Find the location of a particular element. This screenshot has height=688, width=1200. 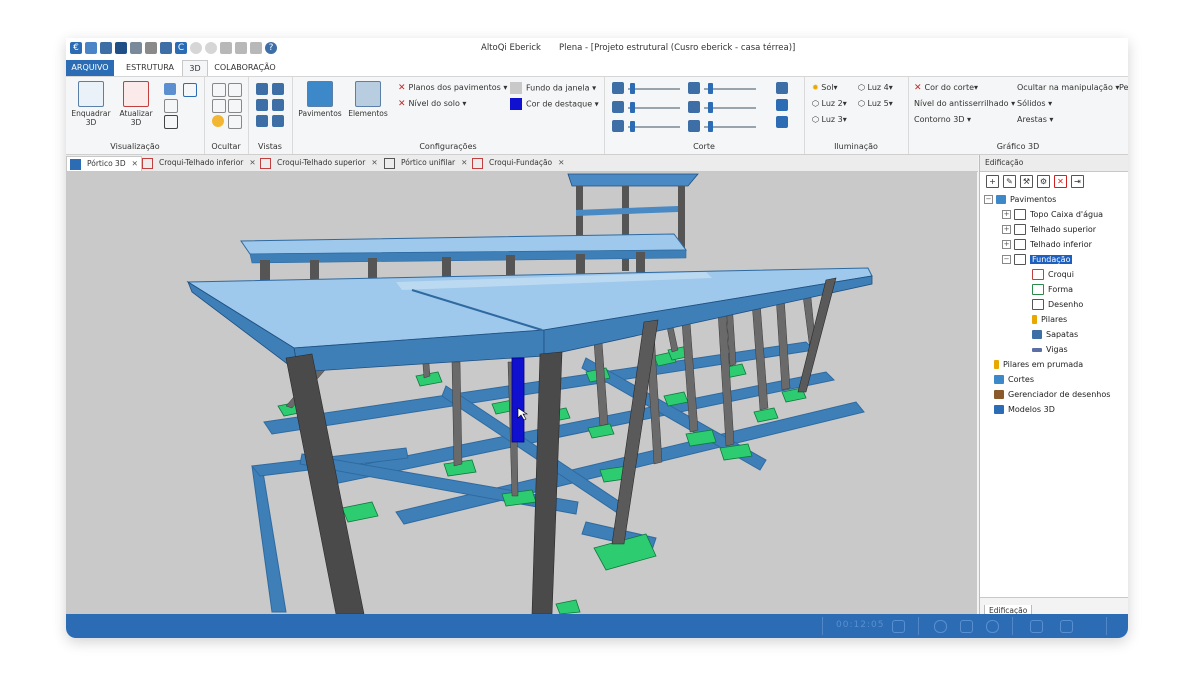

atualizar-3d-button: Atualizar 3D is located at coordinates (136, 104).